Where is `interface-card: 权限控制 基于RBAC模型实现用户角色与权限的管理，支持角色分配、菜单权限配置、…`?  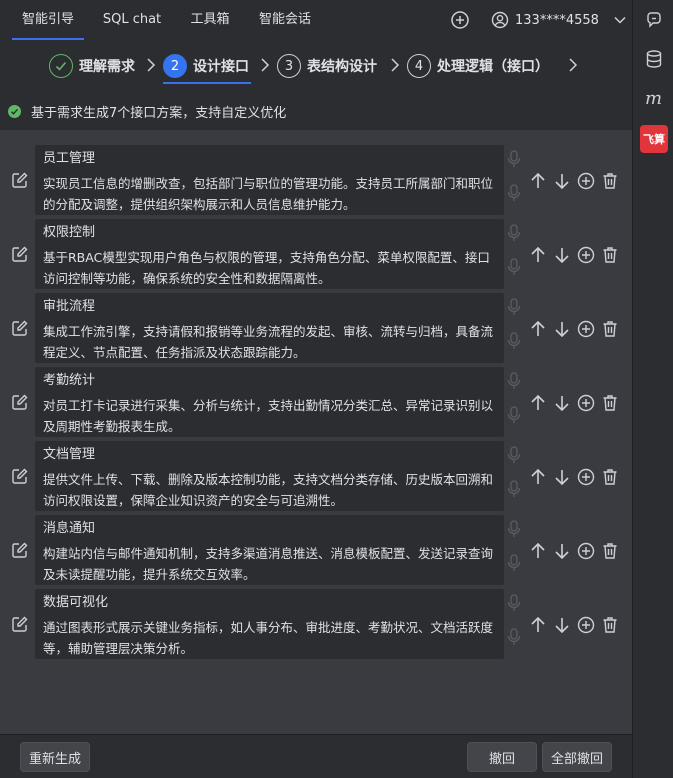 interface-card: 权限控制 基于RBAC模型实现用户角色与权限的管理，支持角色分配、菜单权限配置、… is located at coordinates (269, 254).